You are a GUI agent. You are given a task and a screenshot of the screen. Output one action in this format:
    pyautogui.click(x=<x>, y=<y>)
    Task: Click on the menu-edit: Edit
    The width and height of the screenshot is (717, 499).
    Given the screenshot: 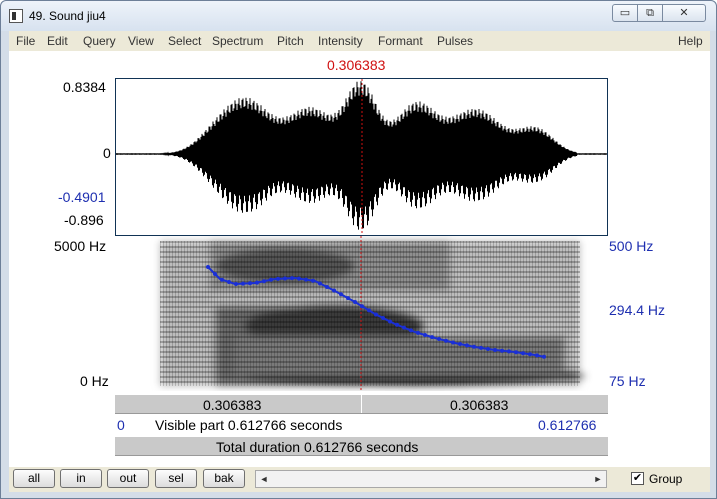 What is the action you would take?
    pyautogui.click(x=57, y=41)
    